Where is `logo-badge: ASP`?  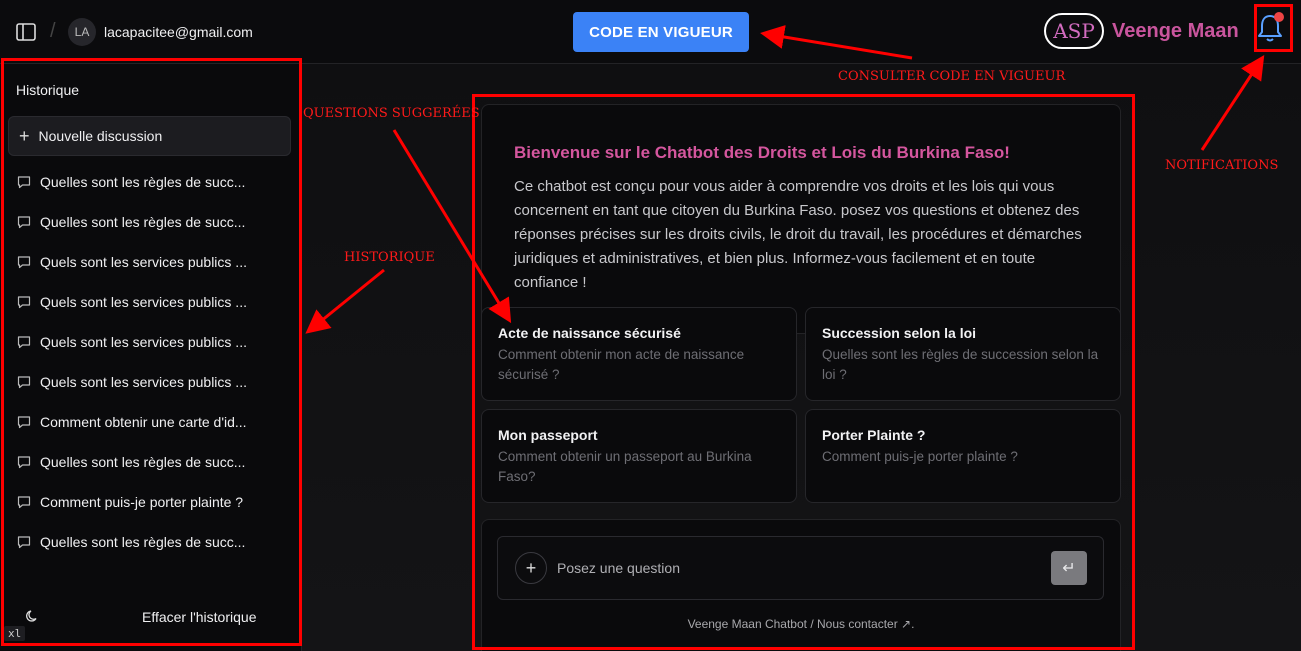 logo-badge: ASP is located at coordinates (1074, 31).